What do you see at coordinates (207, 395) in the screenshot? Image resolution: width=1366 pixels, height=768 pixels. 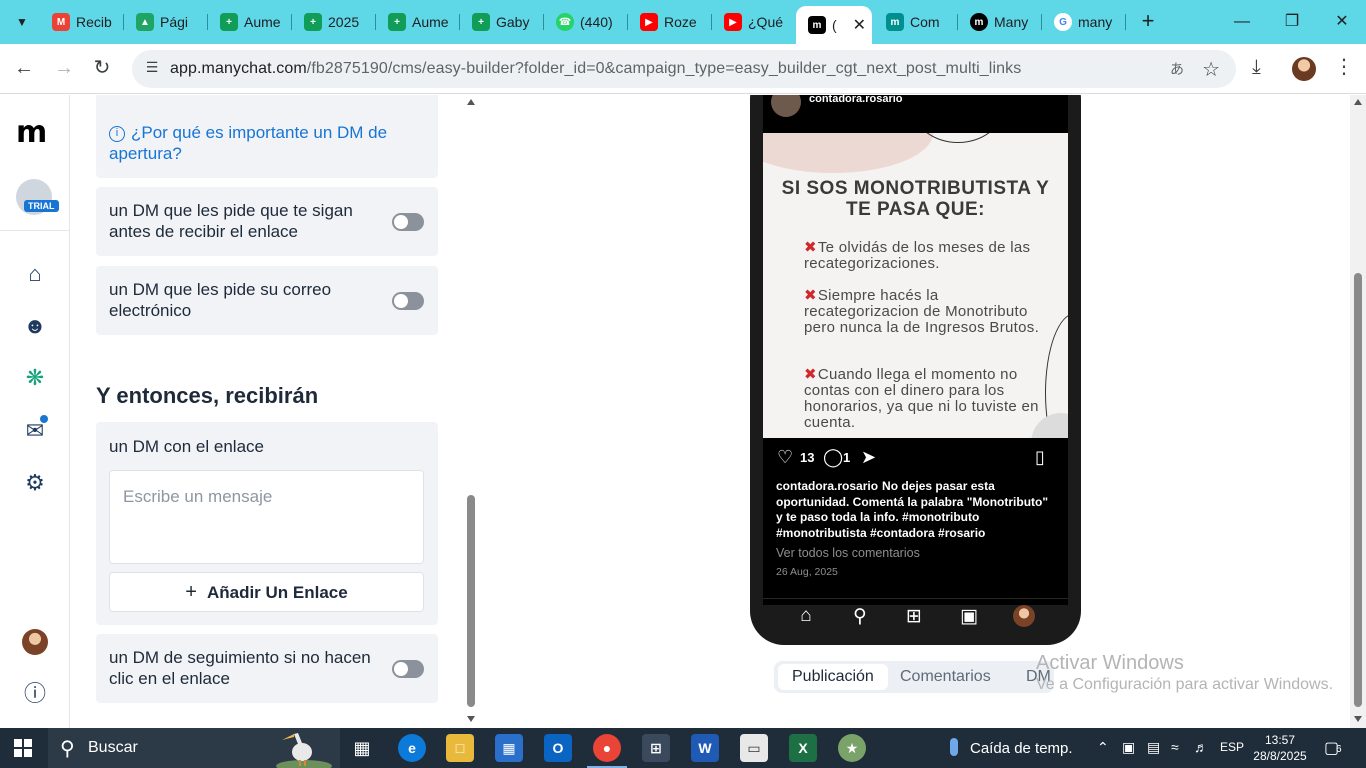 I see `section-title: Y entonces, recibirán` at bounding box center [207, 395].